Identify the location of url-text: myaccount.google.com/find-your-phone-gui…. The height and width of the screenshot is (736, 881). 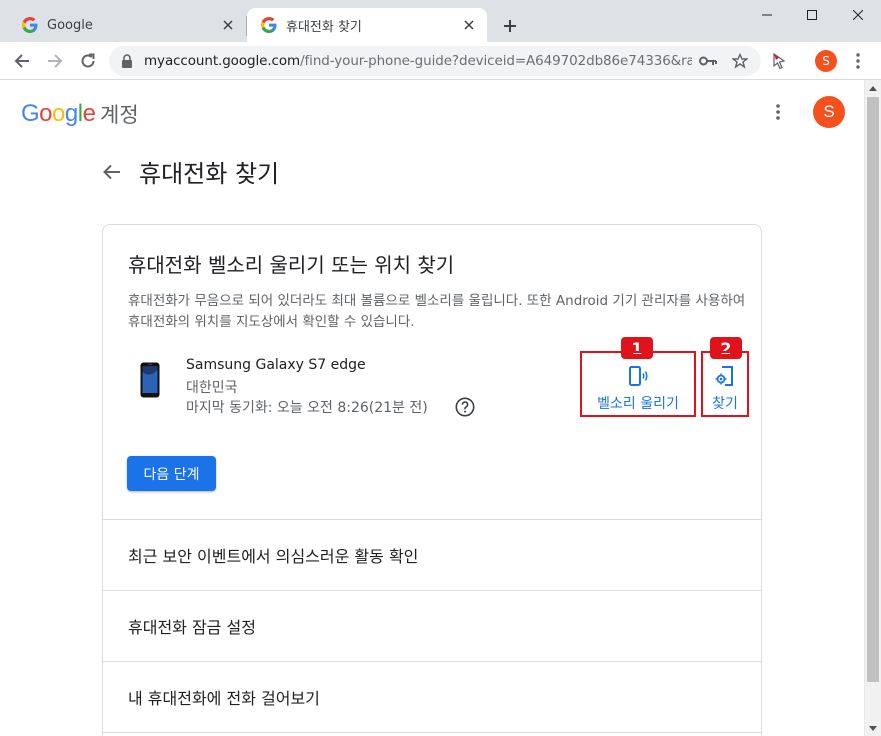
(418, 61).